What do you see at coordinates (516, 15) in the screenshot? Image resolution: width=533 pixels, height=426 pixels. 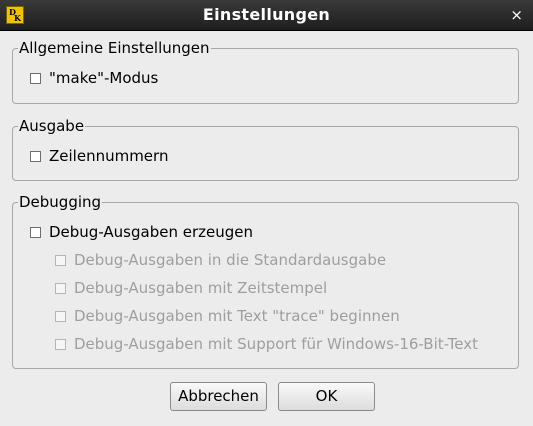 I see `close-icon: ×` at bounding box center [516, 15].